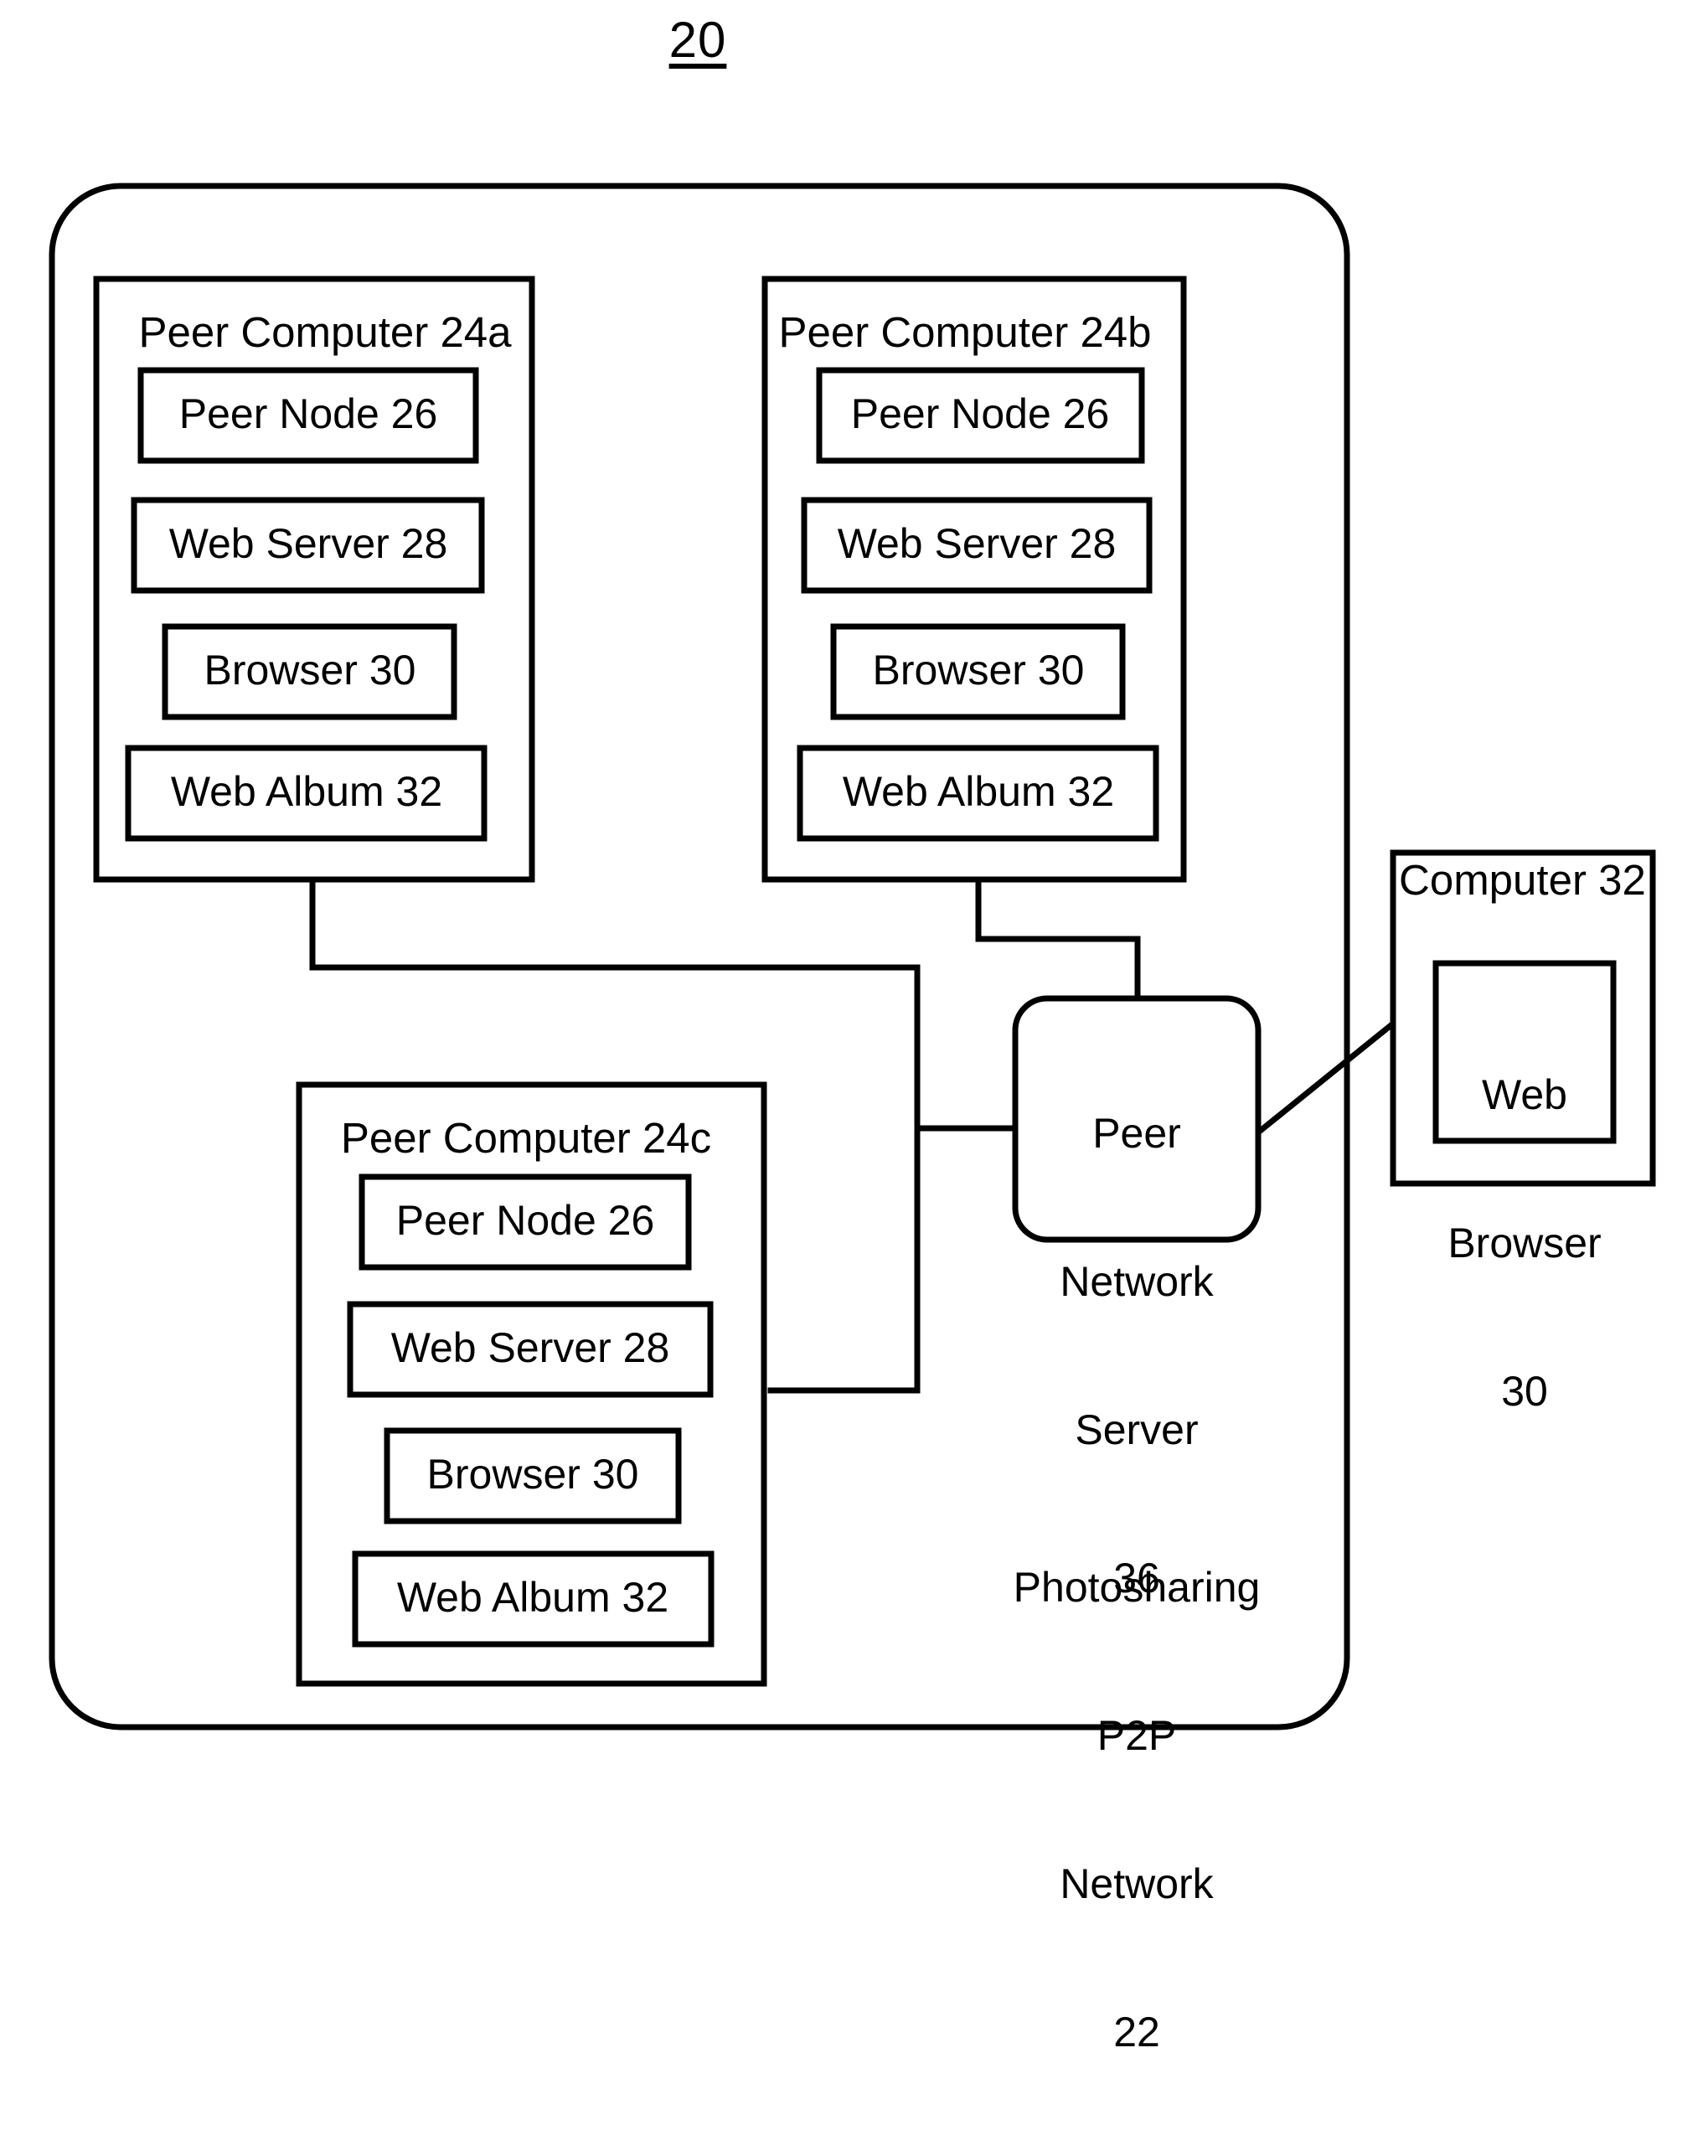  I want to click on peer-network-server-line-2: Network, so click(1137, 1282).